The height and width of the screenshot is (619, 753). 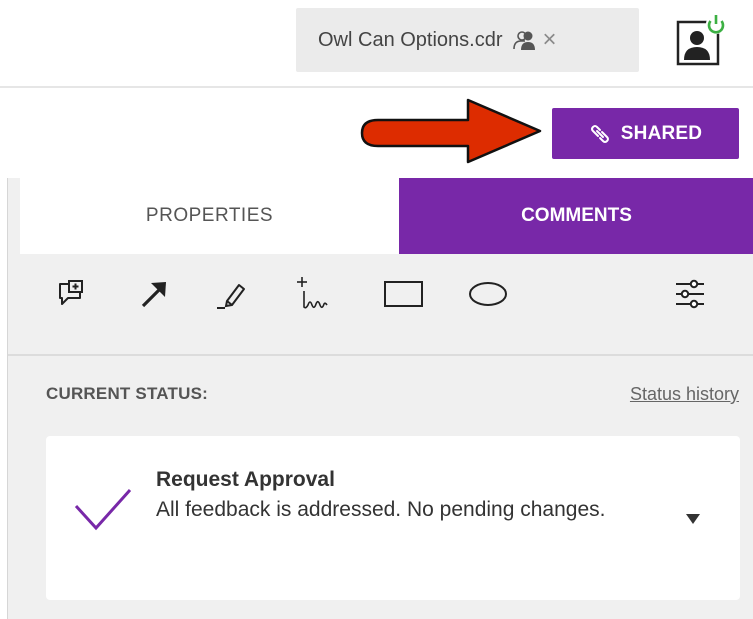 What do you see at coordinates (550, 40) in the screenshot?
I see `close-icon: ×` at bounding box center [550, 40].